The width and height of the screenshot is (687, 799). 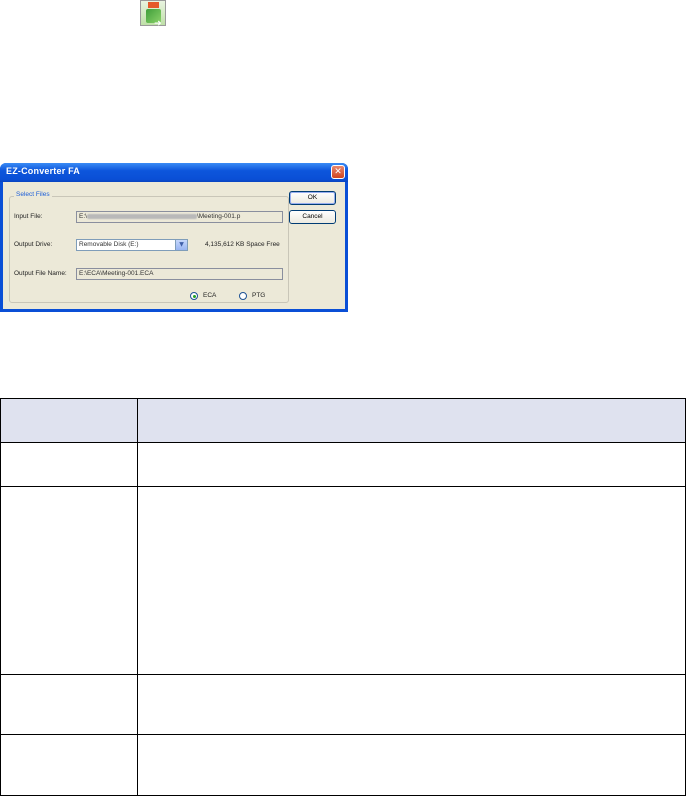 I want to click on output-drive-select: Removable Disk (E:) ▼, so click(x=132, y=245).